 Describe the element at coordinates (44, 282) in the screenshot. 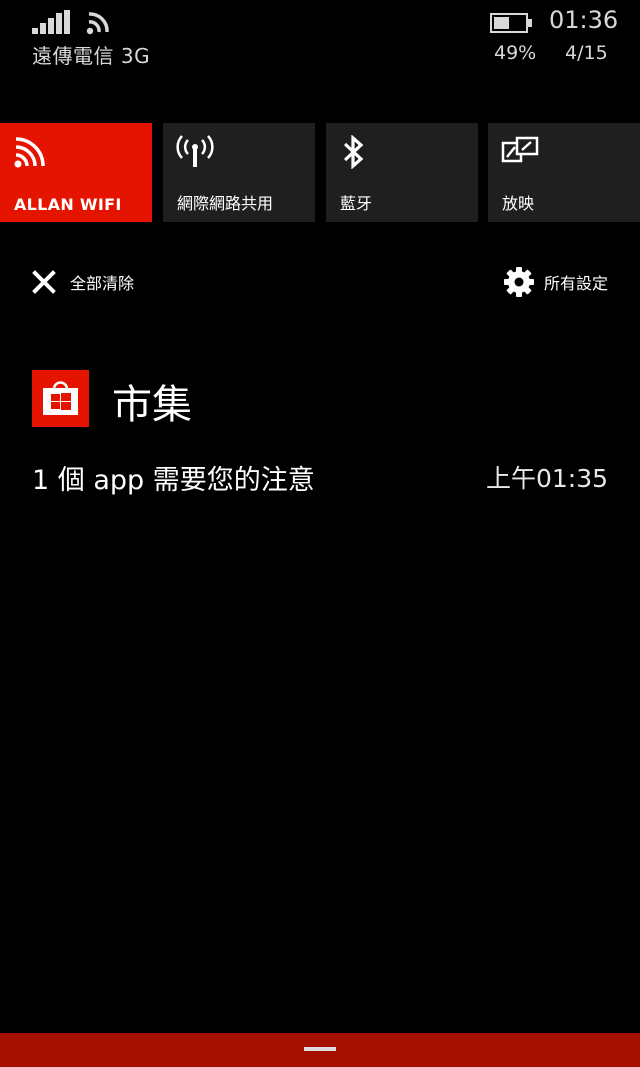

I see `close-icon` at that location.